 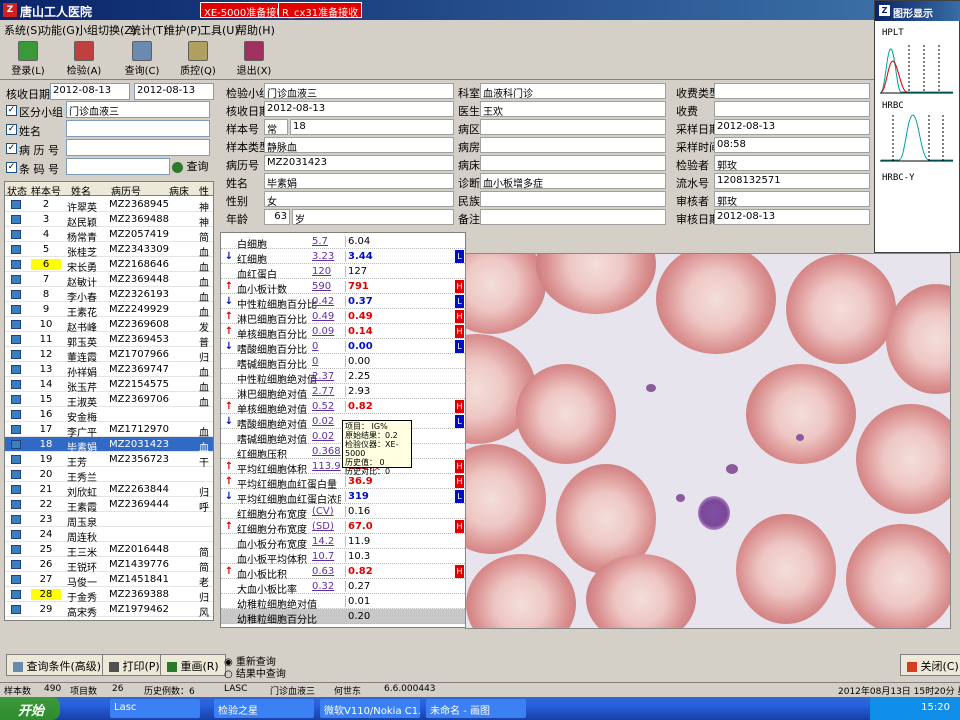 What do you see at coordinates (264, 708) in the screenshot?
I see `task-jianyan: 检验之星` at bounding box center [264, 708].